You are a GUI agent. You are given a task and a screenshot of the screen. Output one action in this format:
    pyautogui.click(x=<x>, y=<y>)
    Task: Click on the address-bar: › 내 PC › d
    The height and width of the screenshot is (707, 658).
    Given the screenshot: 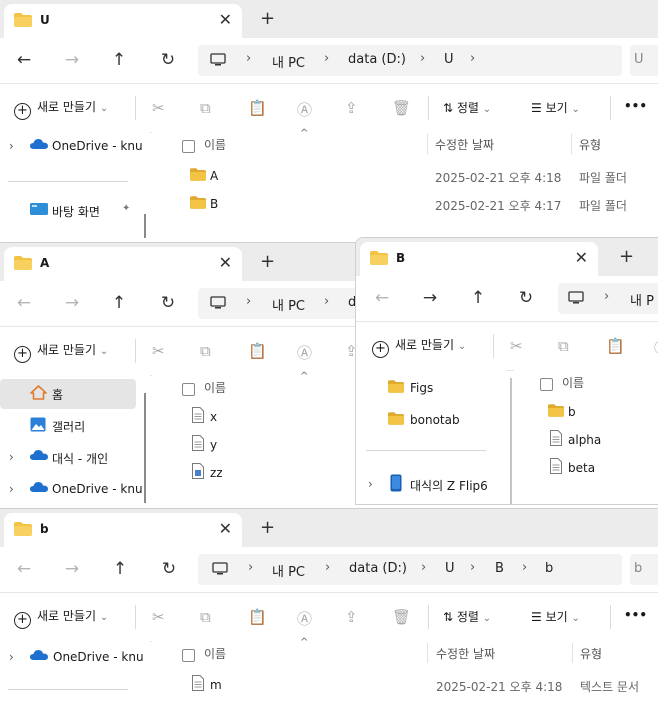 What is the action you would take?
    pyautogui.click(x=279, y=303)
    